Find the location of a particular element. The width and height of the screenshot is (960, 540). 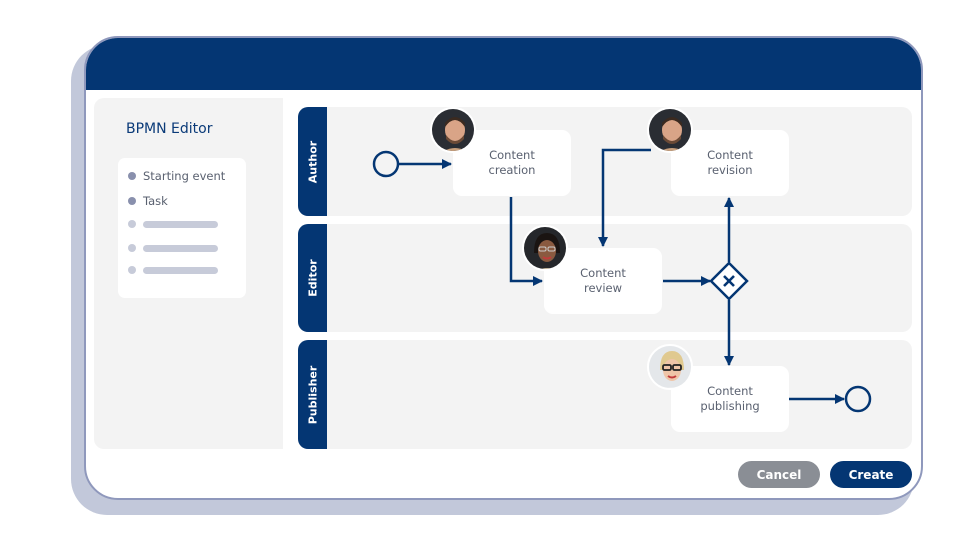

create-button: Create is located at coordinates (871, 474).